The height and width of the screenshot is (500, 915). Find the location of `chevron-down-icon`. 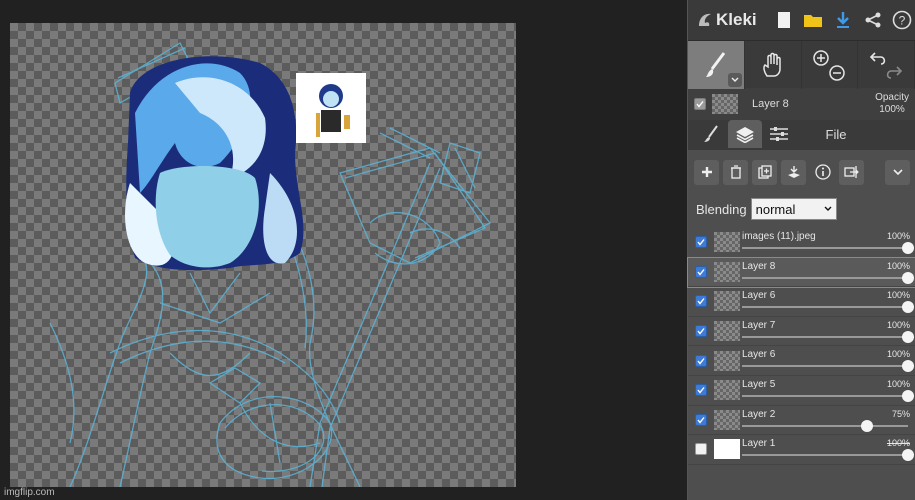

chevron-down-icon is located at coordinates (734, 80).